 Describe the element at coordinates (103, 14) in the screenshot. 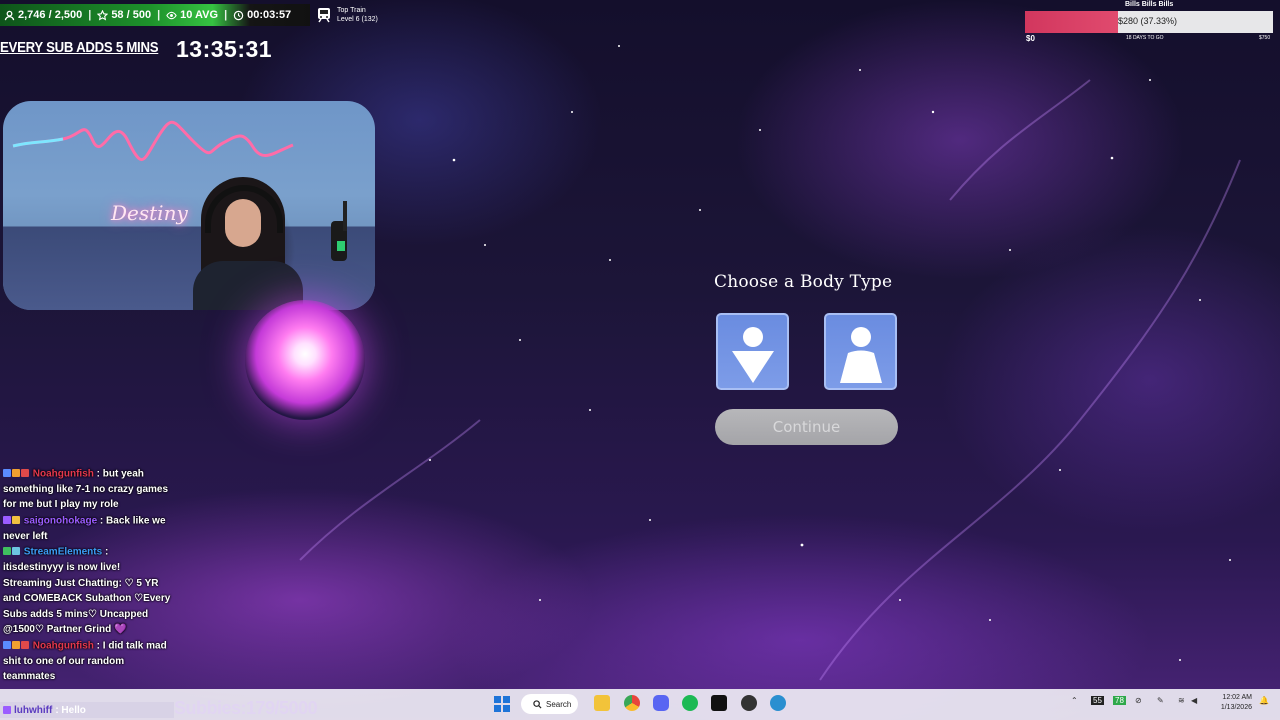

I see `star-icon` at that location.